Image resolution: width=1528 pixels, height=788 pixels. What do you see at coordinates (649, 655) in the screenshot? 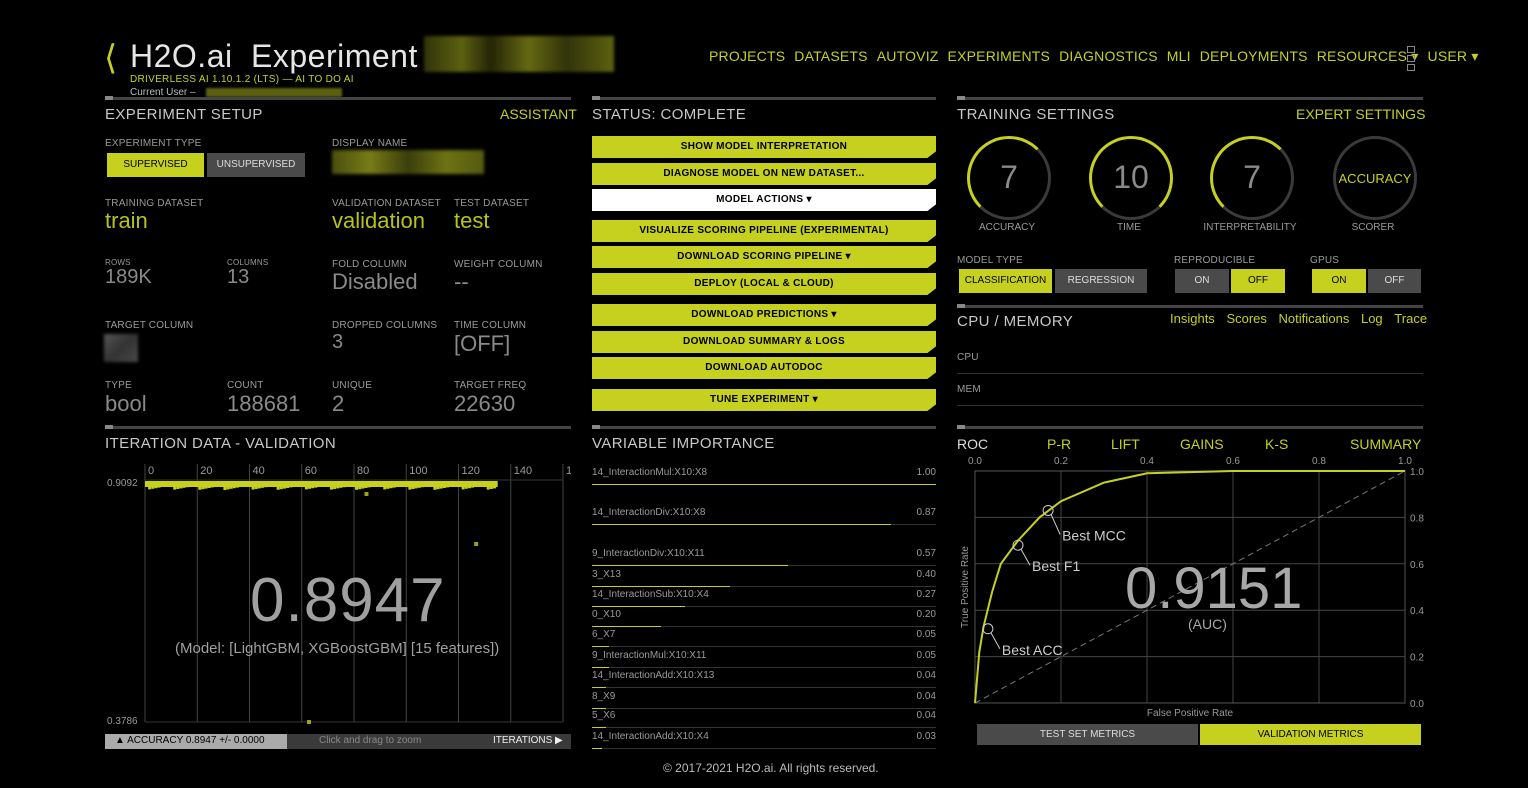
I see `varimp-name: 9_InteractionMul:X10:X11` at bounding box center [649, 655].